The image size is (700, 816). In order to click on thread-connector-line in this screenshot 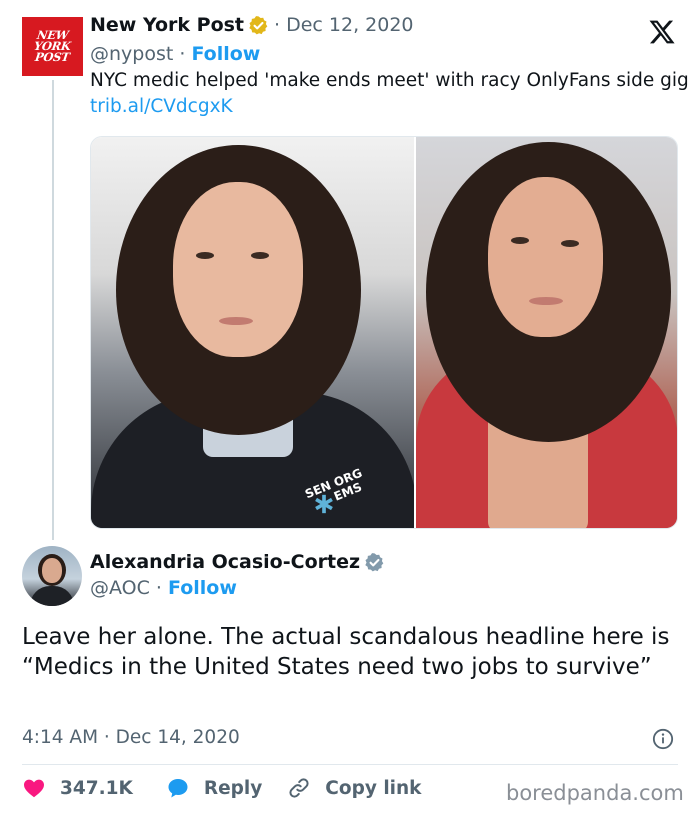, I will do `click(53, 310)`.